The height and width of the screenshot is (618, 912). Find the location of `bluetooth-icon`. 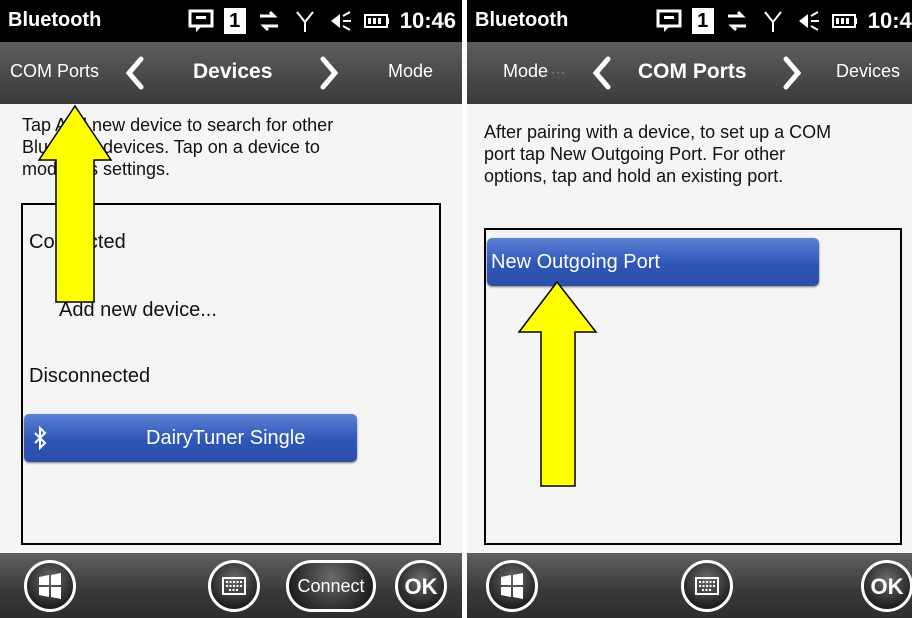

bluetooth-icon is located at coordinates (40, 438).